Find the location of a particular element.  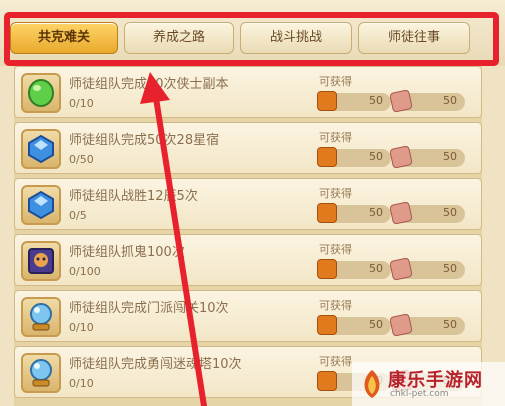

task-row: 师徒组队完成门派闯关10次 0/10 可获得 50 50 is located at coordinates (248, 316).